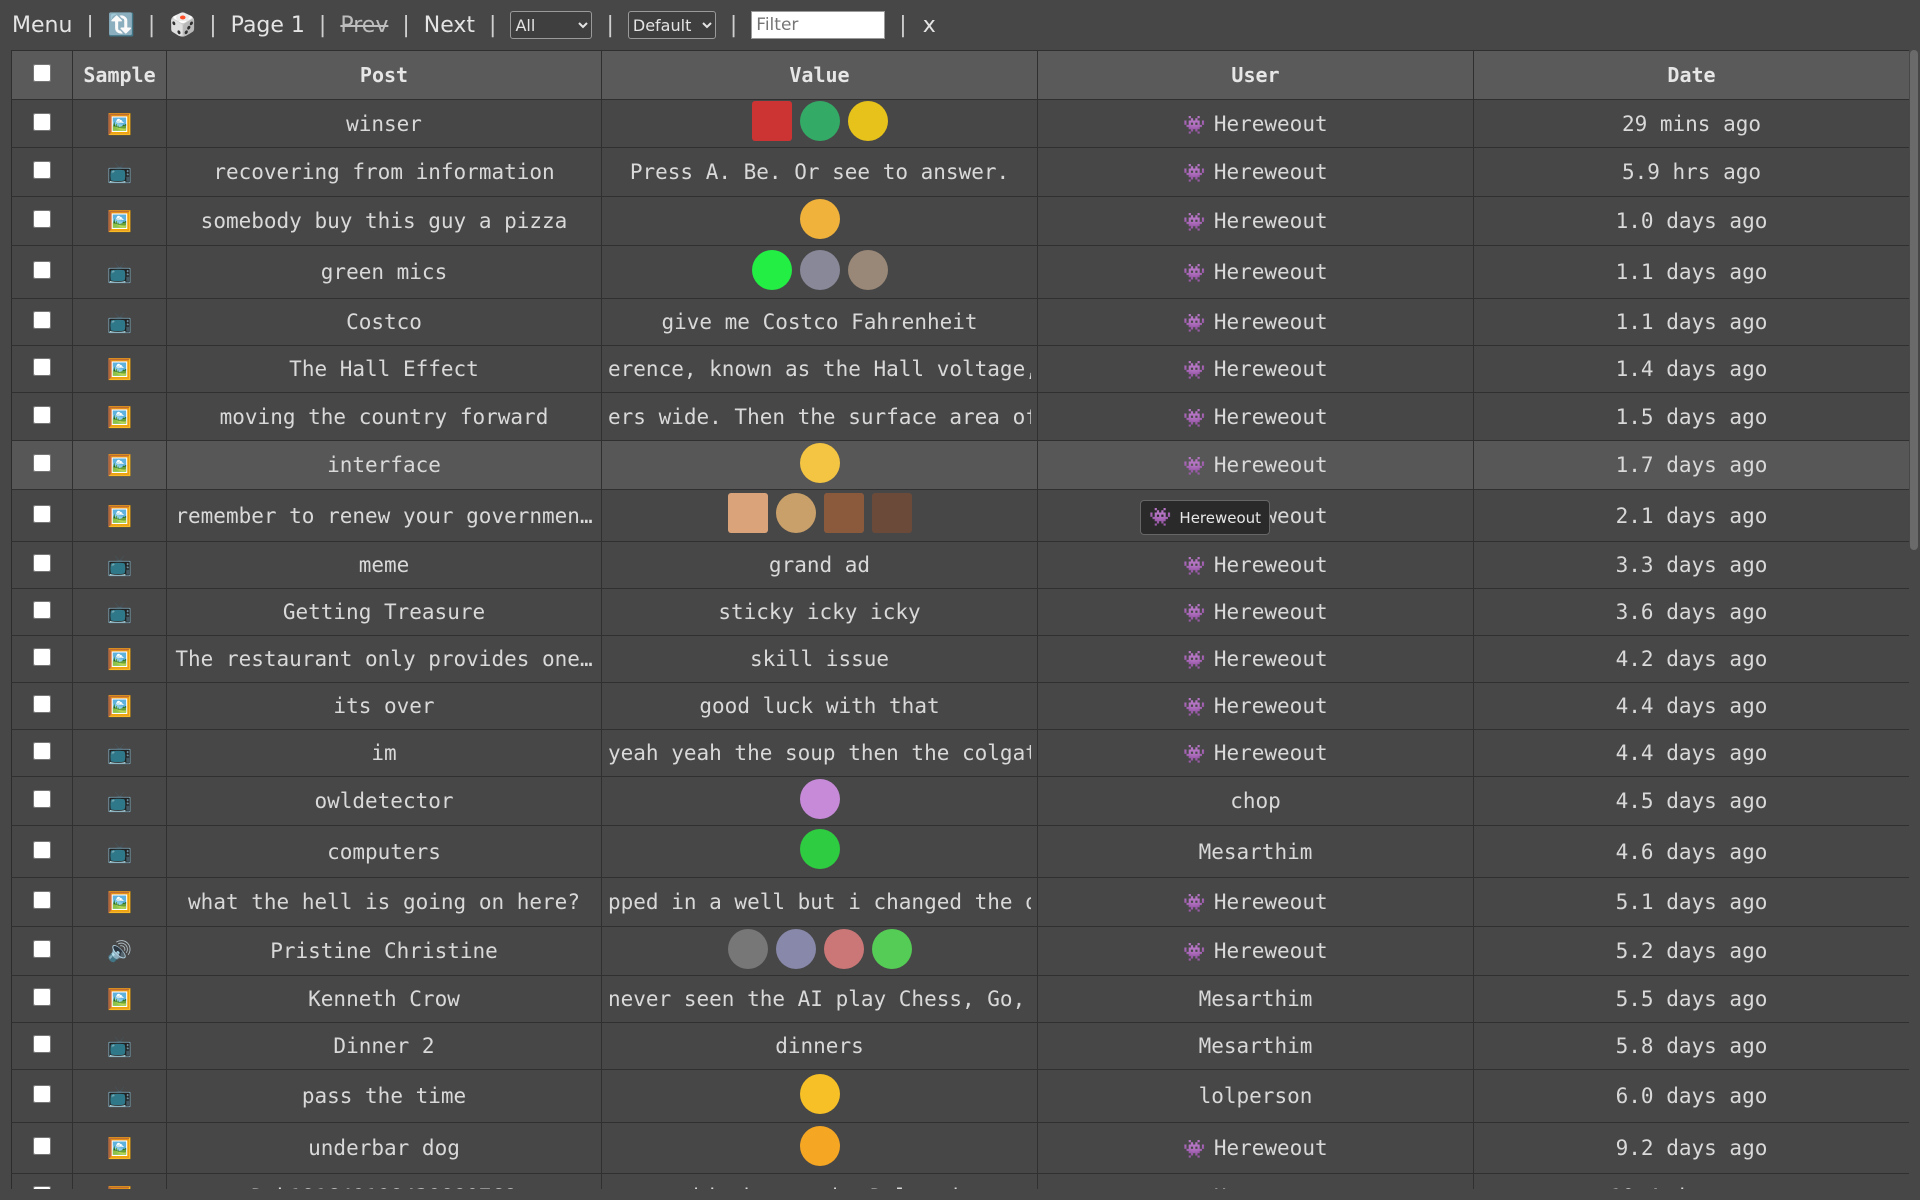 Image resolution: width=1920 pixels, height=1200 pixels. What do you see at coordinates (819, 999) in the screenshot?
I see `value-cell: never seen the AI play Chess, Go, (` at bounding box center [819, 999].